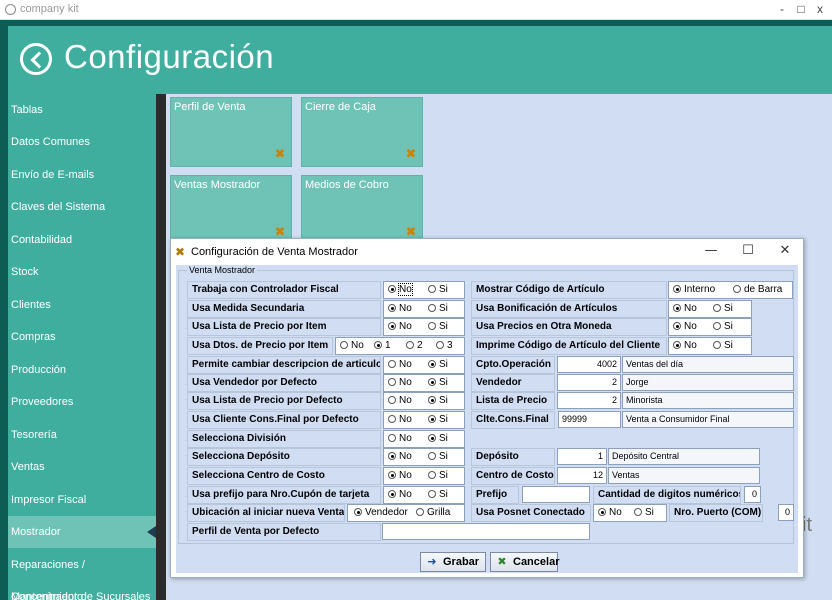 This screenshot has height=600, width=832. What do you see at coordinates (582, 456) in the screenshot?
I see `deposito-code-input: 1` at bounding box center [582, 456].